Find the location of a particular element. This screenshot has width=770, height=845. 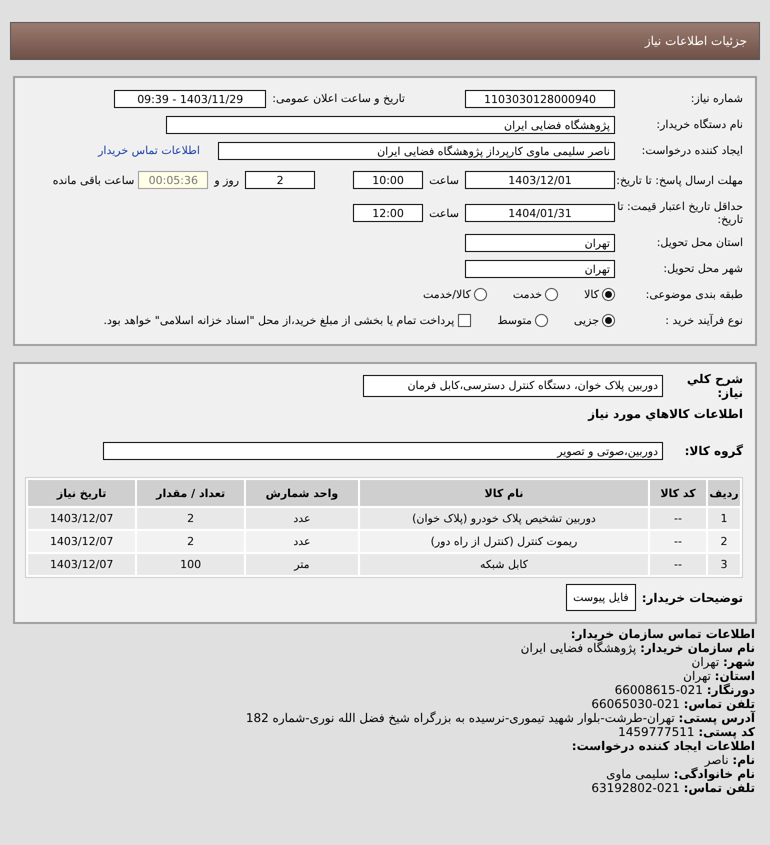

remaining-time-field: 00:05:36 is located at coordinates (173, 180).